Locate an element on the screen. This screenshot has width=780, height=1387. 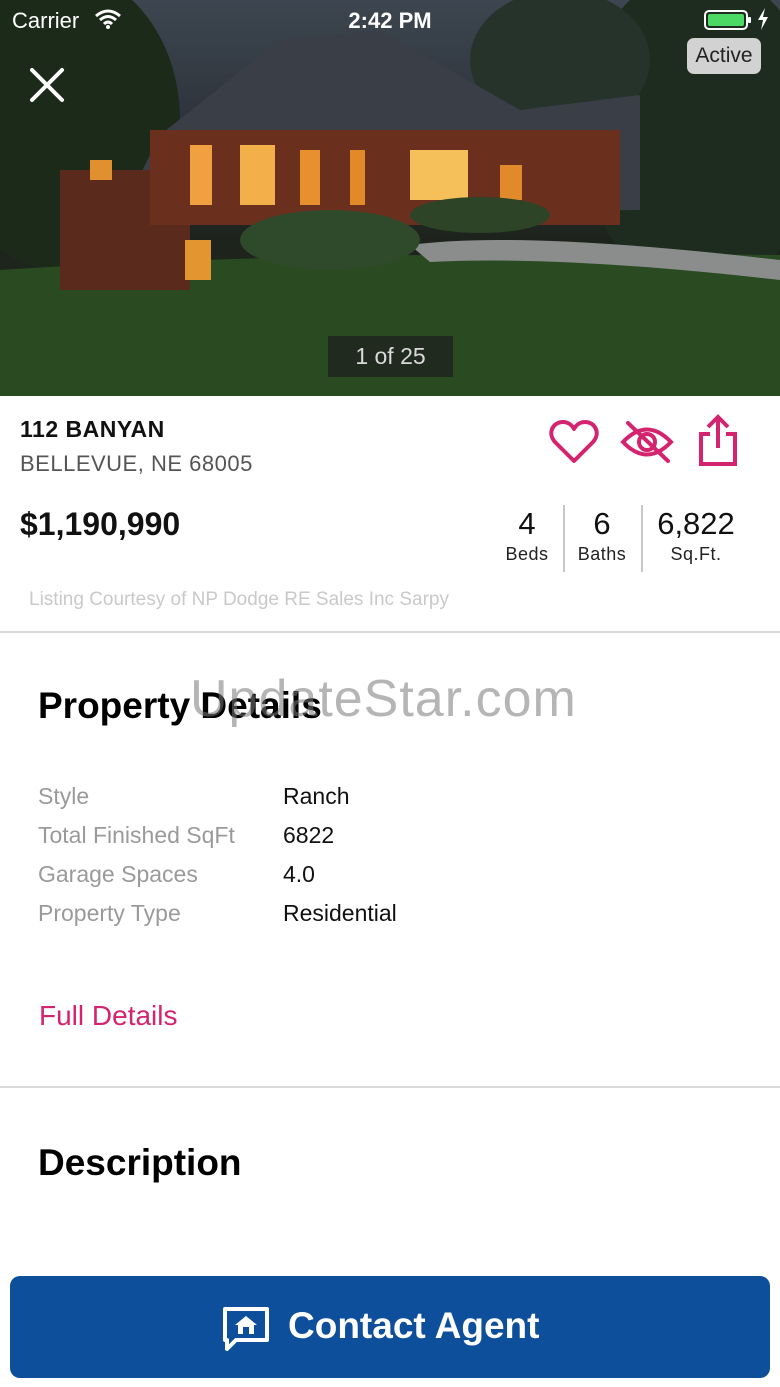
baths-stat: 6 Baths is located at coordinates (602, 535).